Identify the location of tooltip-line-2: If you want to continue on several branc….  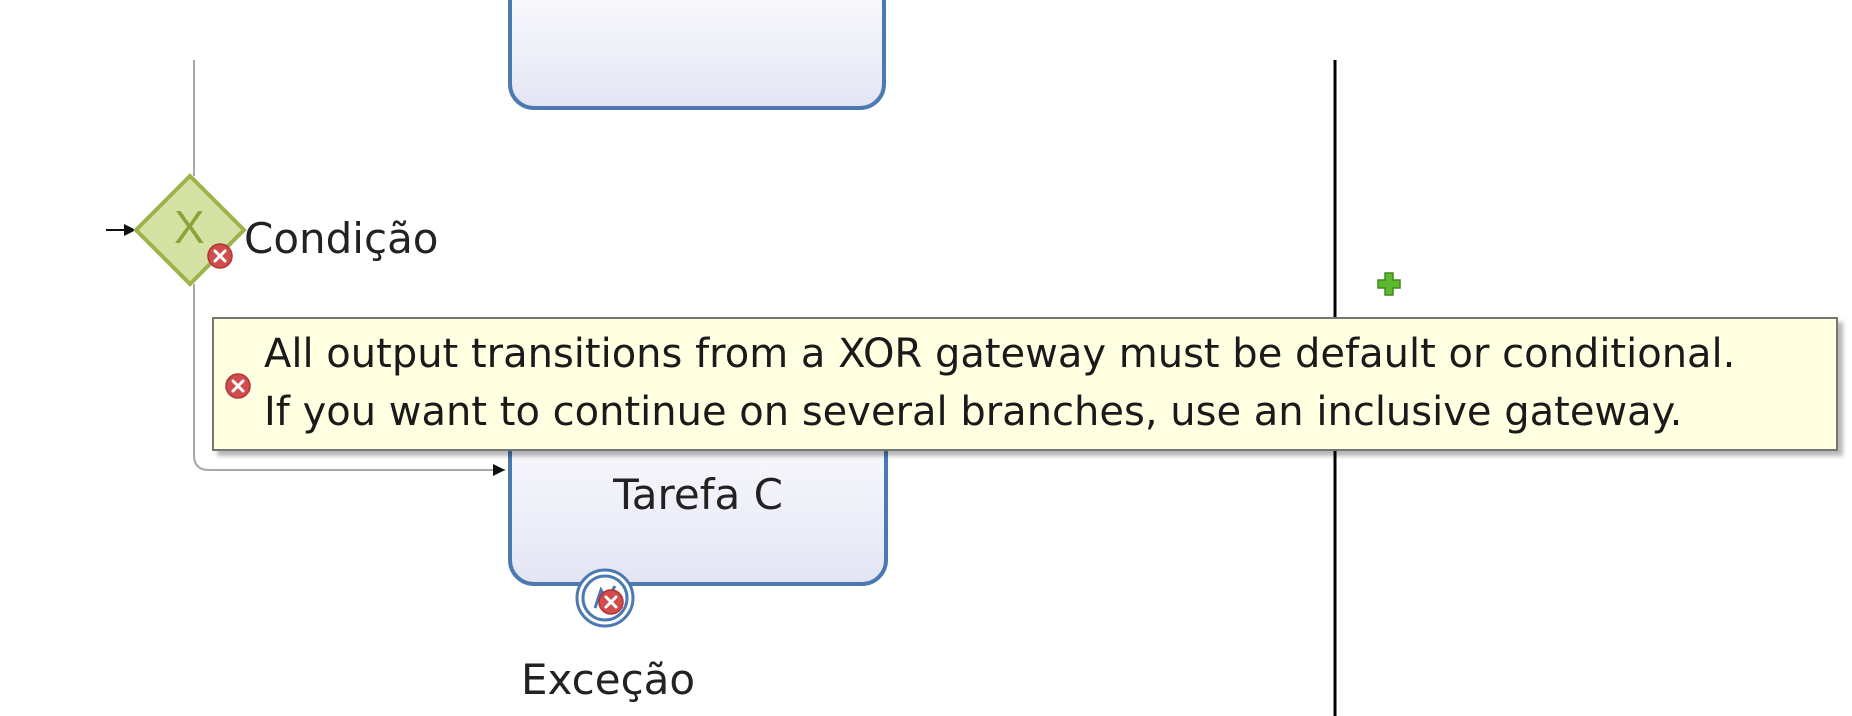
(973, 412).